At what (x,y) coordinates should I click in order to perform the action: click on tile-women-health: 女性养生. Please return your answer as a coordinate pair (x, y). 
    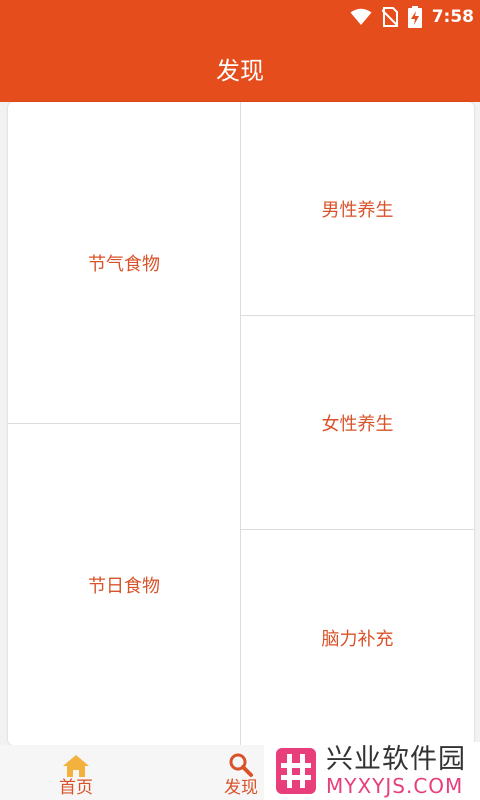
    Looking at the image, I should click on (357, 422).